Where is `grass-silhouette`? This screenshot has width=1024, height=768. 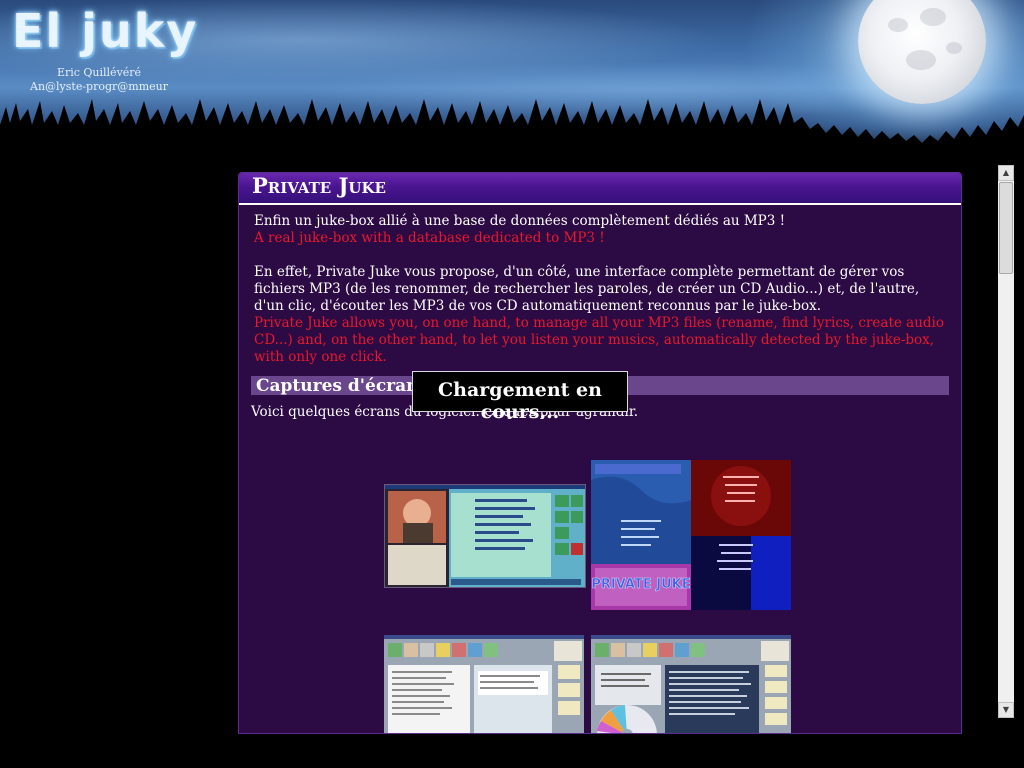 grass-silhouette is located at coordinates (512, 129).